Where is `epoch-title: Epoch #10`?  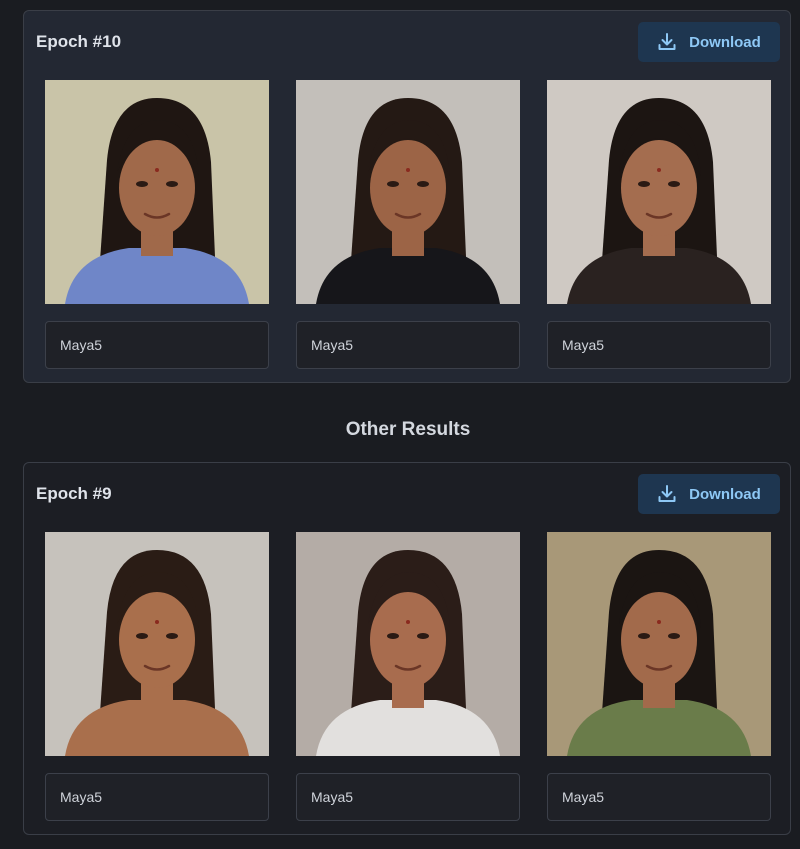 epoch-title: Epoch #10 is located at coordinates (79, 41).